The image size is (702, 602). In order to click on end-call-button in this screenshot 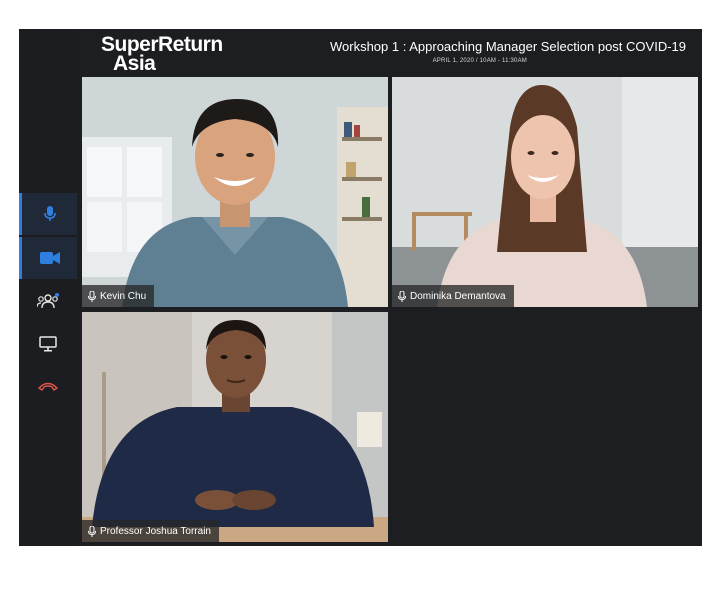, I will do `click(48, 386)`.